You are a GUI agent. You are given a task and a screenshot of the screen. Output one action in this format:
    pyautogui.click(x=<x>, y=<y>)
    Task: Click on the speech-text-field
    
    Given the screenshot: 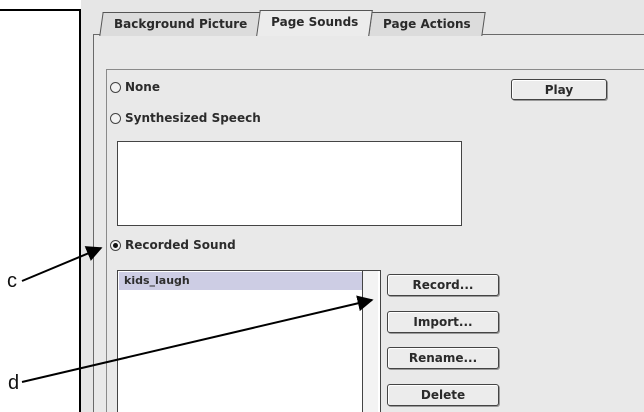 What is the action you would take?
    pyautogui.click(x=289, y=183)
    